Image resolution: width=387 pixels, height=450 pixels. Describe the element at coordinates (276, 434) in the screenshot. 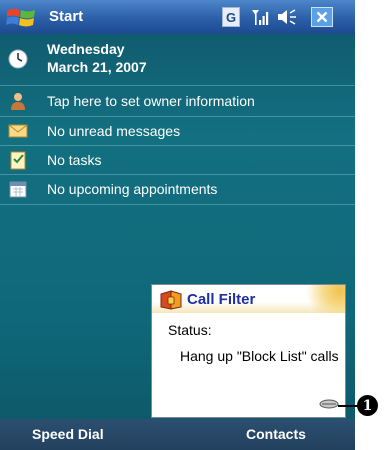

I see `contacts-softkey: Contacts` at that location.